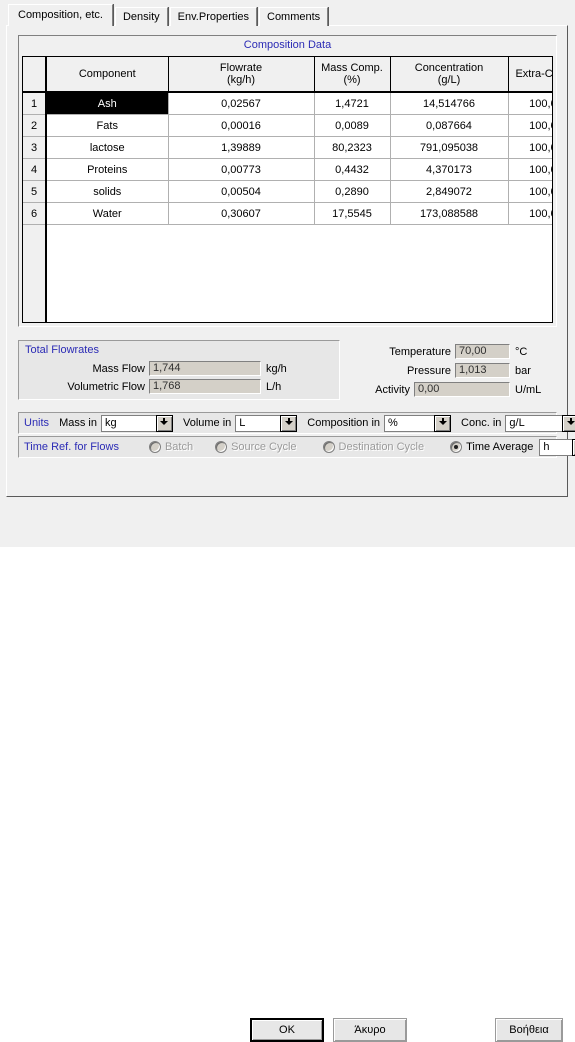 The image size is (575, 1042). What do you see at coordinates (534, 423) in the screenshot?
I see `conc-unit-value: g/L` at bounding box center [534, 423].